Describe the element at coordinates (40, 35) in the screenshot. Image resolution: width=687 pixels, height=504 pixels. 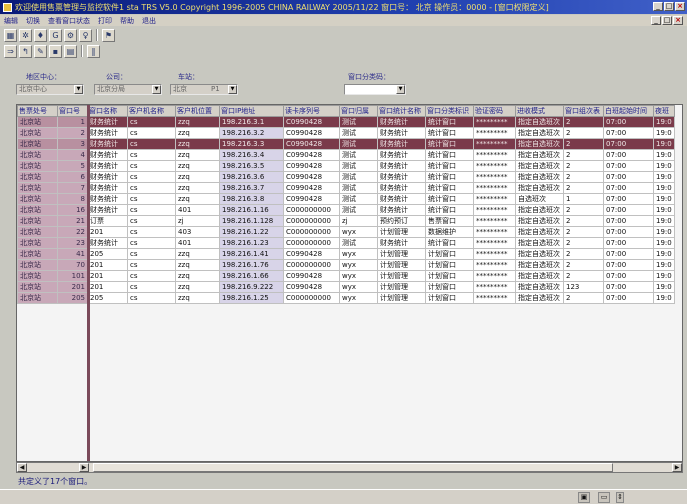
I see `pin-icon: ♦` at that location.